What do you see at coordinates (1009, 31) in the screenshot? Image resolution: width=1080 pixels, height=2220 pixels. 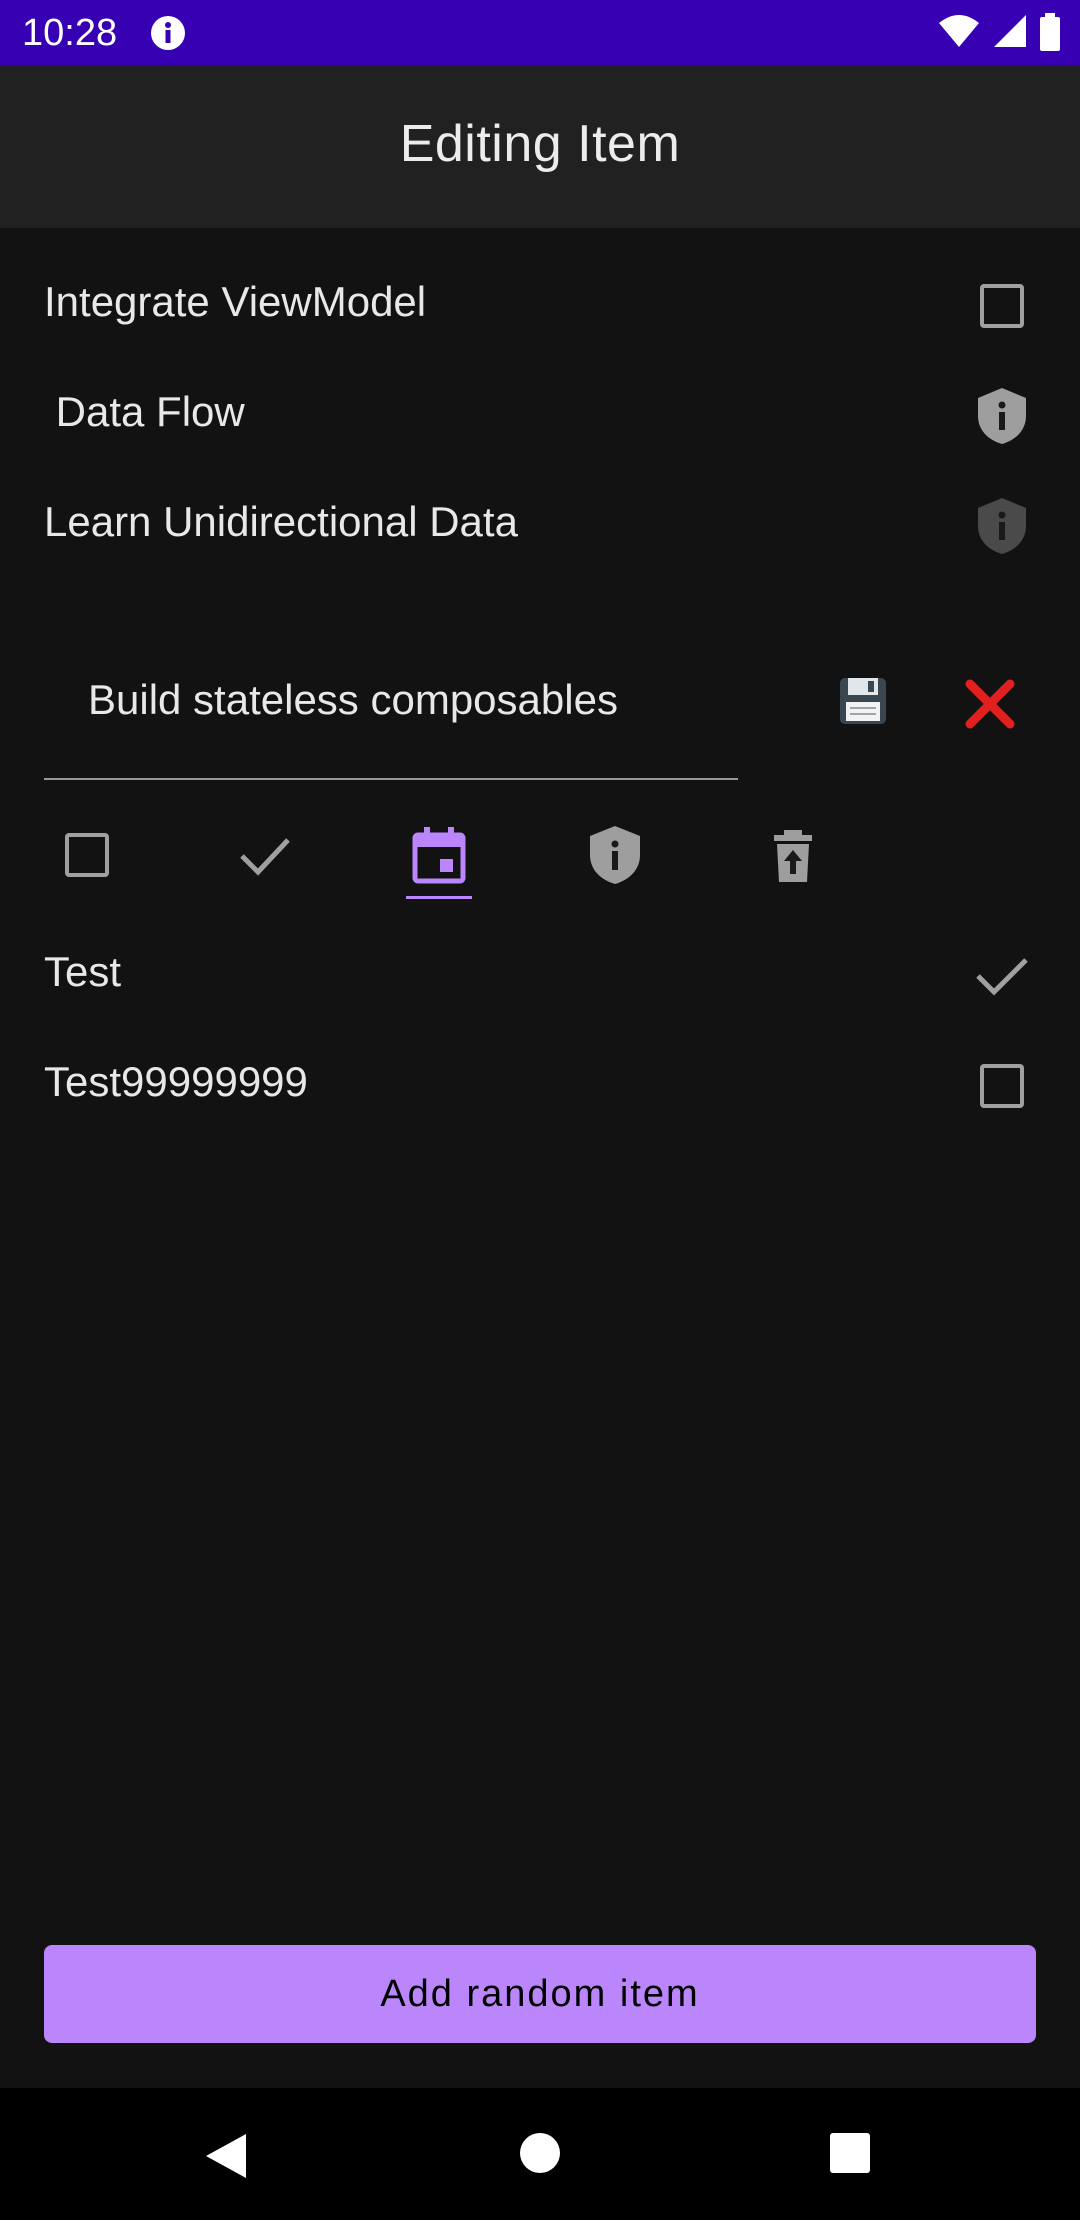 I see `signal-icon` at bounding box center [1009, 31].